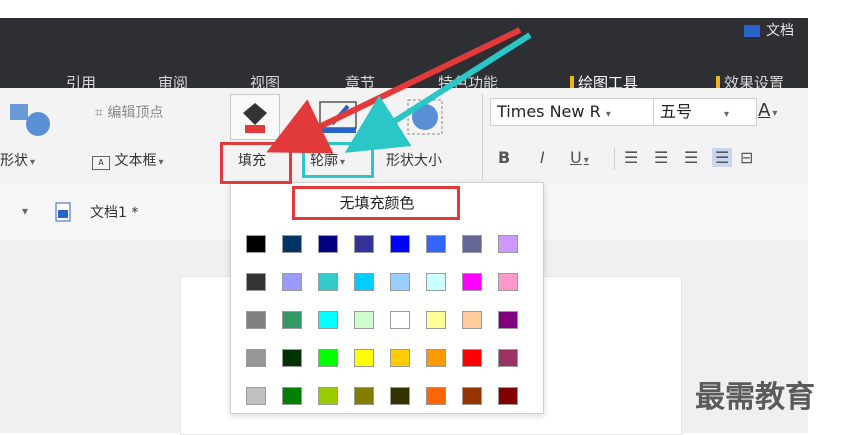 The height and width of the screenshot is (435, 849). I want to click on arrow-overlay-icon, so click(399, 90).